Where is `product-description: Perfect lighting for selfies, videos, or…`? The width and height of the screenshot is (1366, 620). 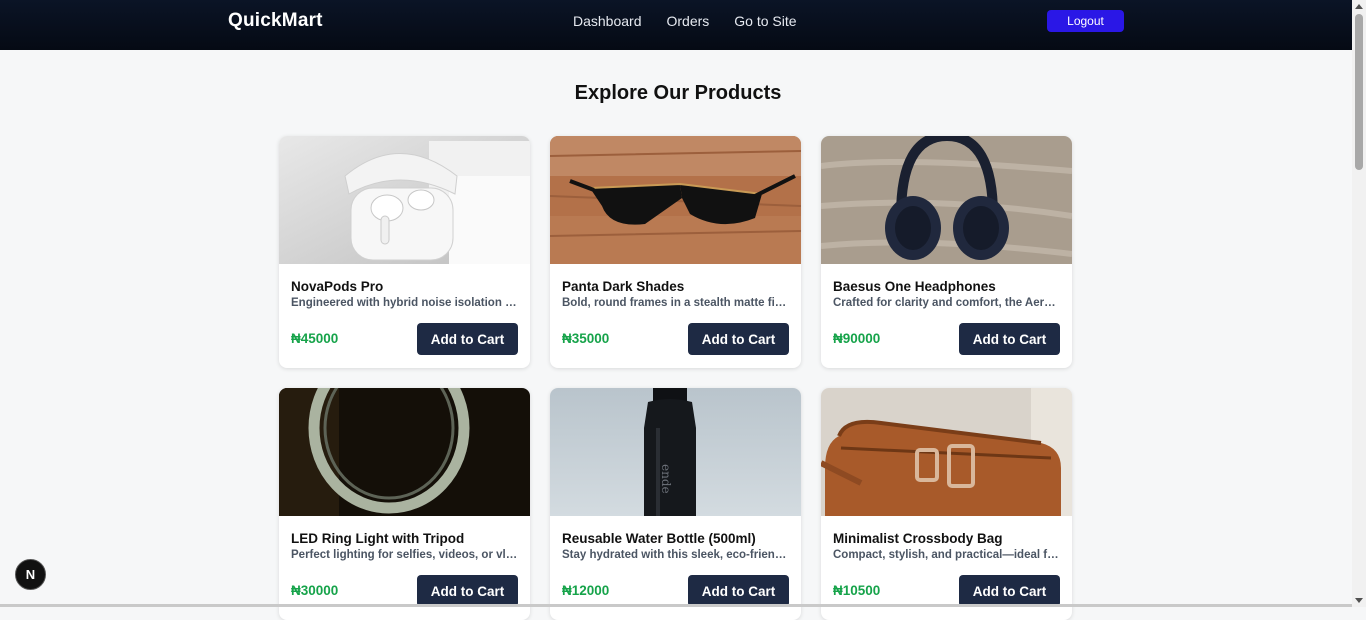 product-description: Perfect lighting for selfies, videos, or… is located at coordinates (405, 555).